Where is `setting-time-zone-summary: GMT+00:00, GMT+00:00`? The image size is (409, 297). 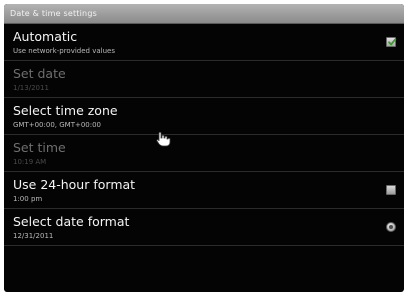 setting-time-zone-summary: GMT+00:00, GMT+00:00 is located at coordinates (57, 125).